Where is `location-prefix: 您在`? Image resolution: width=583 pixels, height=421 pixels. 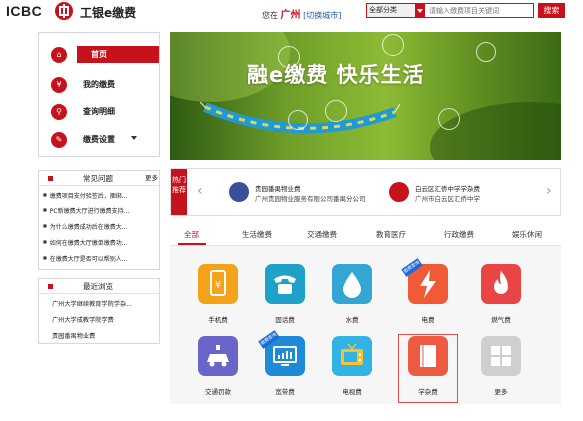 location-prefix: 您在 is located at coordinates (270, 15).